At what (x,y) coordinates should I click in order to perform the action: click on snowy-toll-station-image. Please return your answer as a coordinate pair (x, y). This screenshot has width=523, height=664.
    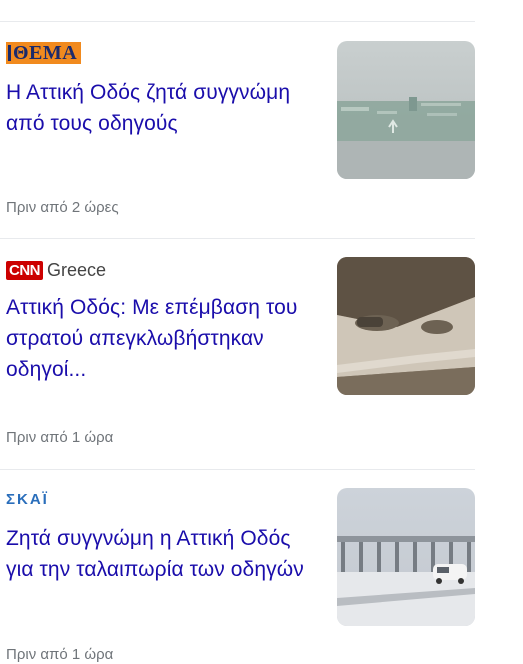
    Looking at the image, I should click on (406, 557).